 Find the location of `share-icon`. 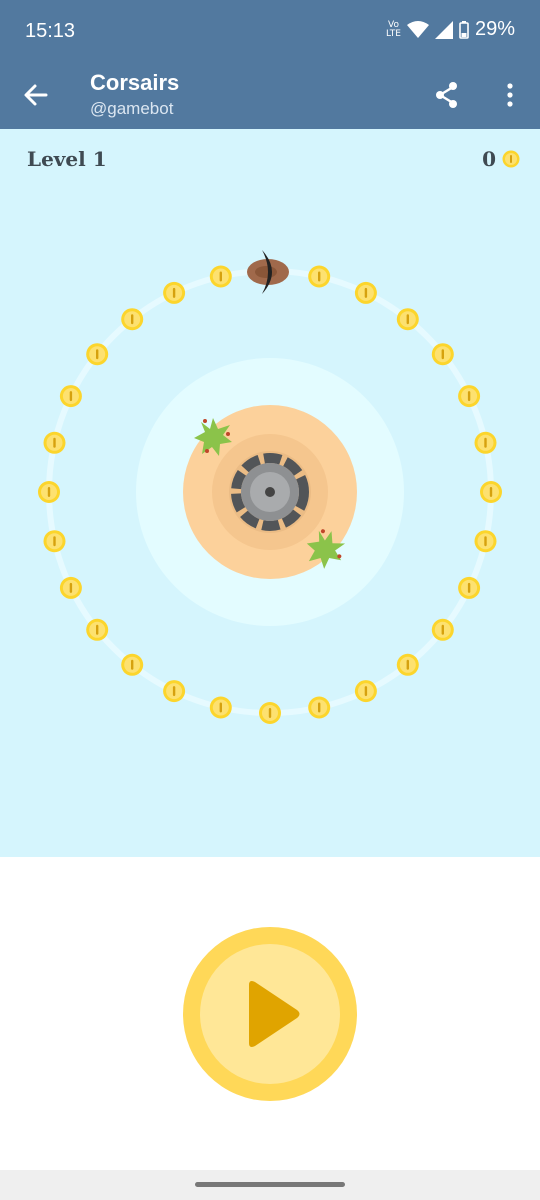

share-icon is located at coordinates (447, 95).